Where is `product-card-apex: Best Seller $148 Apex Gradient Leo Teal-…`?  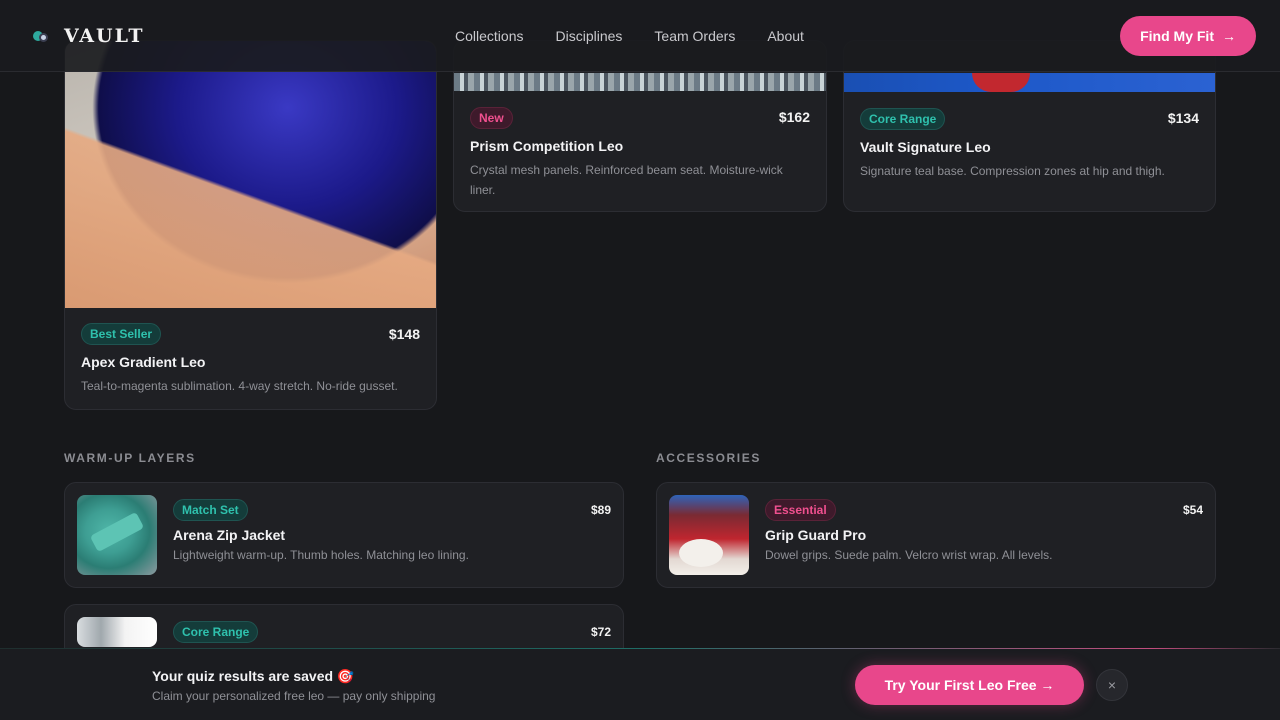
product-card-apex: Best Seller $148 Apex Gradient Leo Teal-… is located at coordinates (250, 225).